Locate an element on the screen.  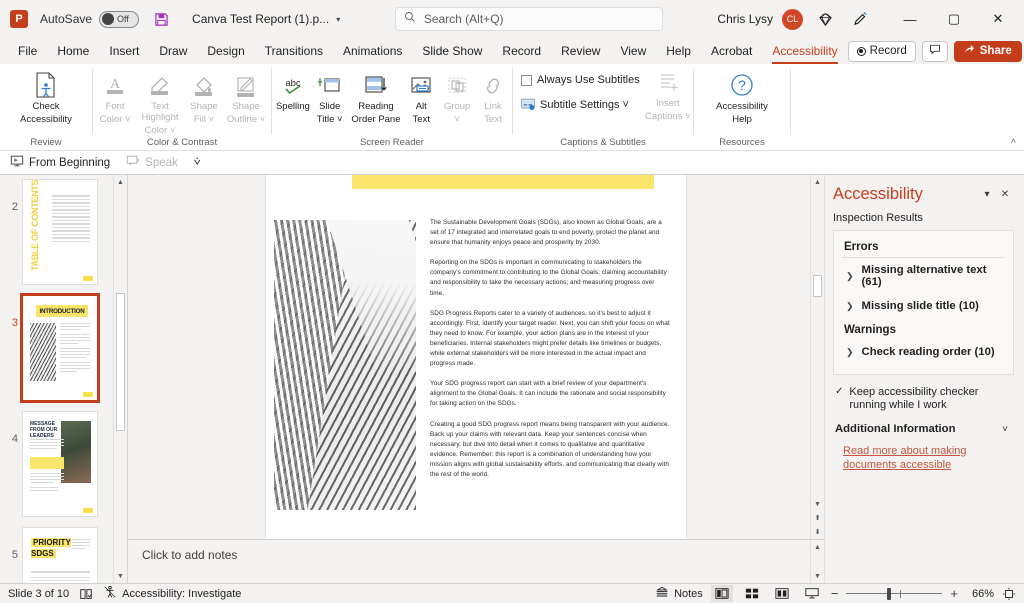
list-item: 3 INTRODUCTION is located at coordinates (56, 348).